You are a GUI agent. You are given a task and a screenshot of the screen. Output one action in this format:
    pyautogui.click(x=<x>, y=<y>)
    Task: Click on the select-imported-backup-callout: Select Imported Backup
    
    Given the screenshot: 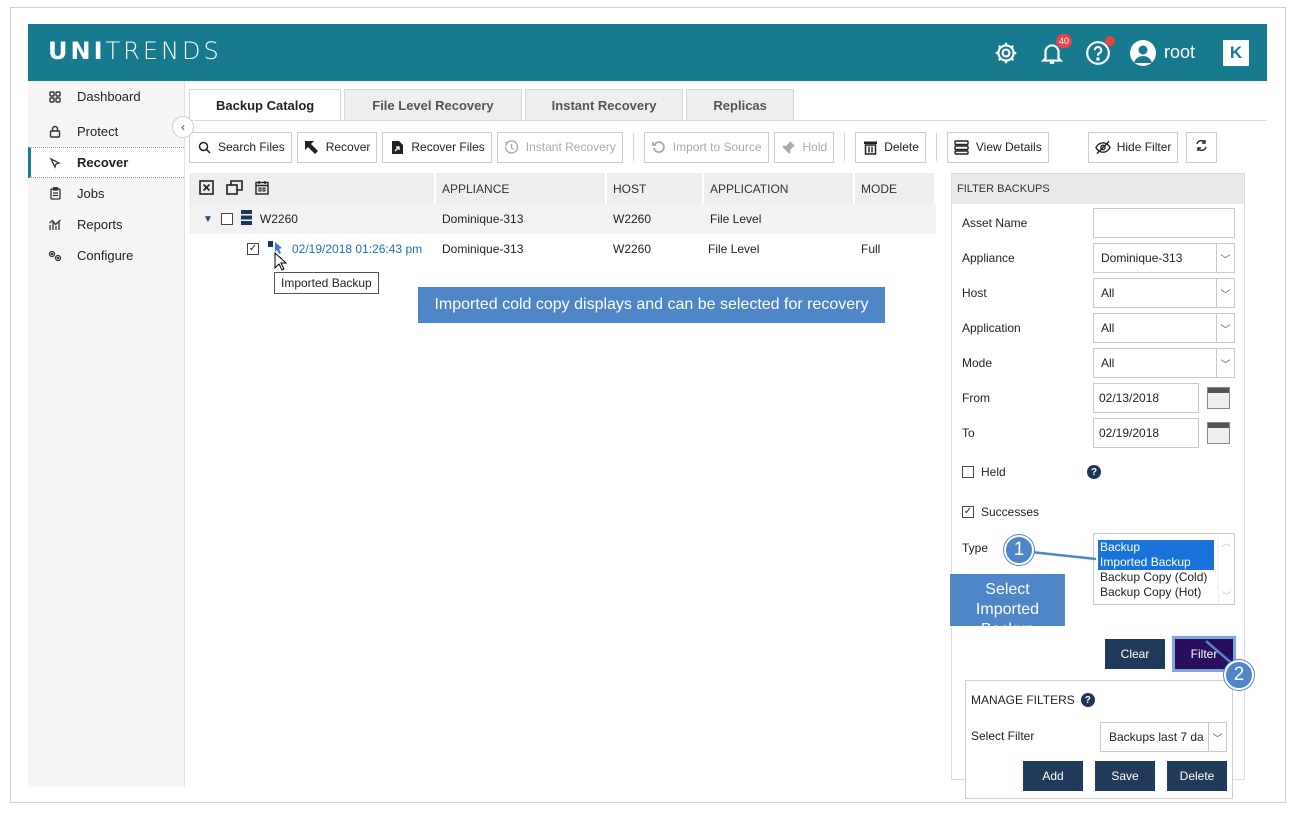 What is the action you would take?
    pyautogui.click(x=1007, y=606)
    